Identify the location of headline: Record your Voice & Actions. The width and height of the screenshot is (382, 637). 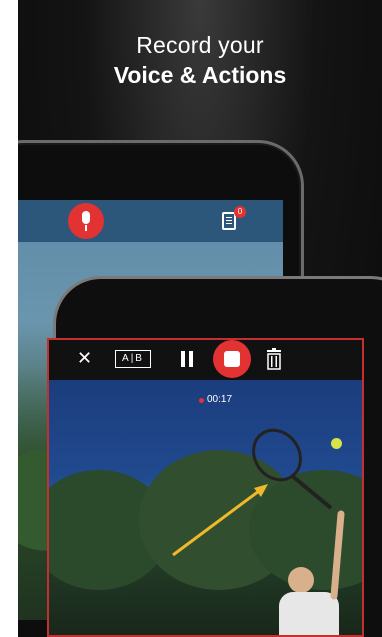
(200, 60).